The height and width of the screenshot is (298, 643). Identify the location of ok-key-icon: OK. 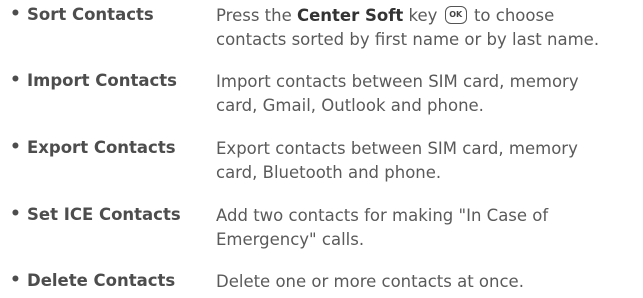
(455, 15).